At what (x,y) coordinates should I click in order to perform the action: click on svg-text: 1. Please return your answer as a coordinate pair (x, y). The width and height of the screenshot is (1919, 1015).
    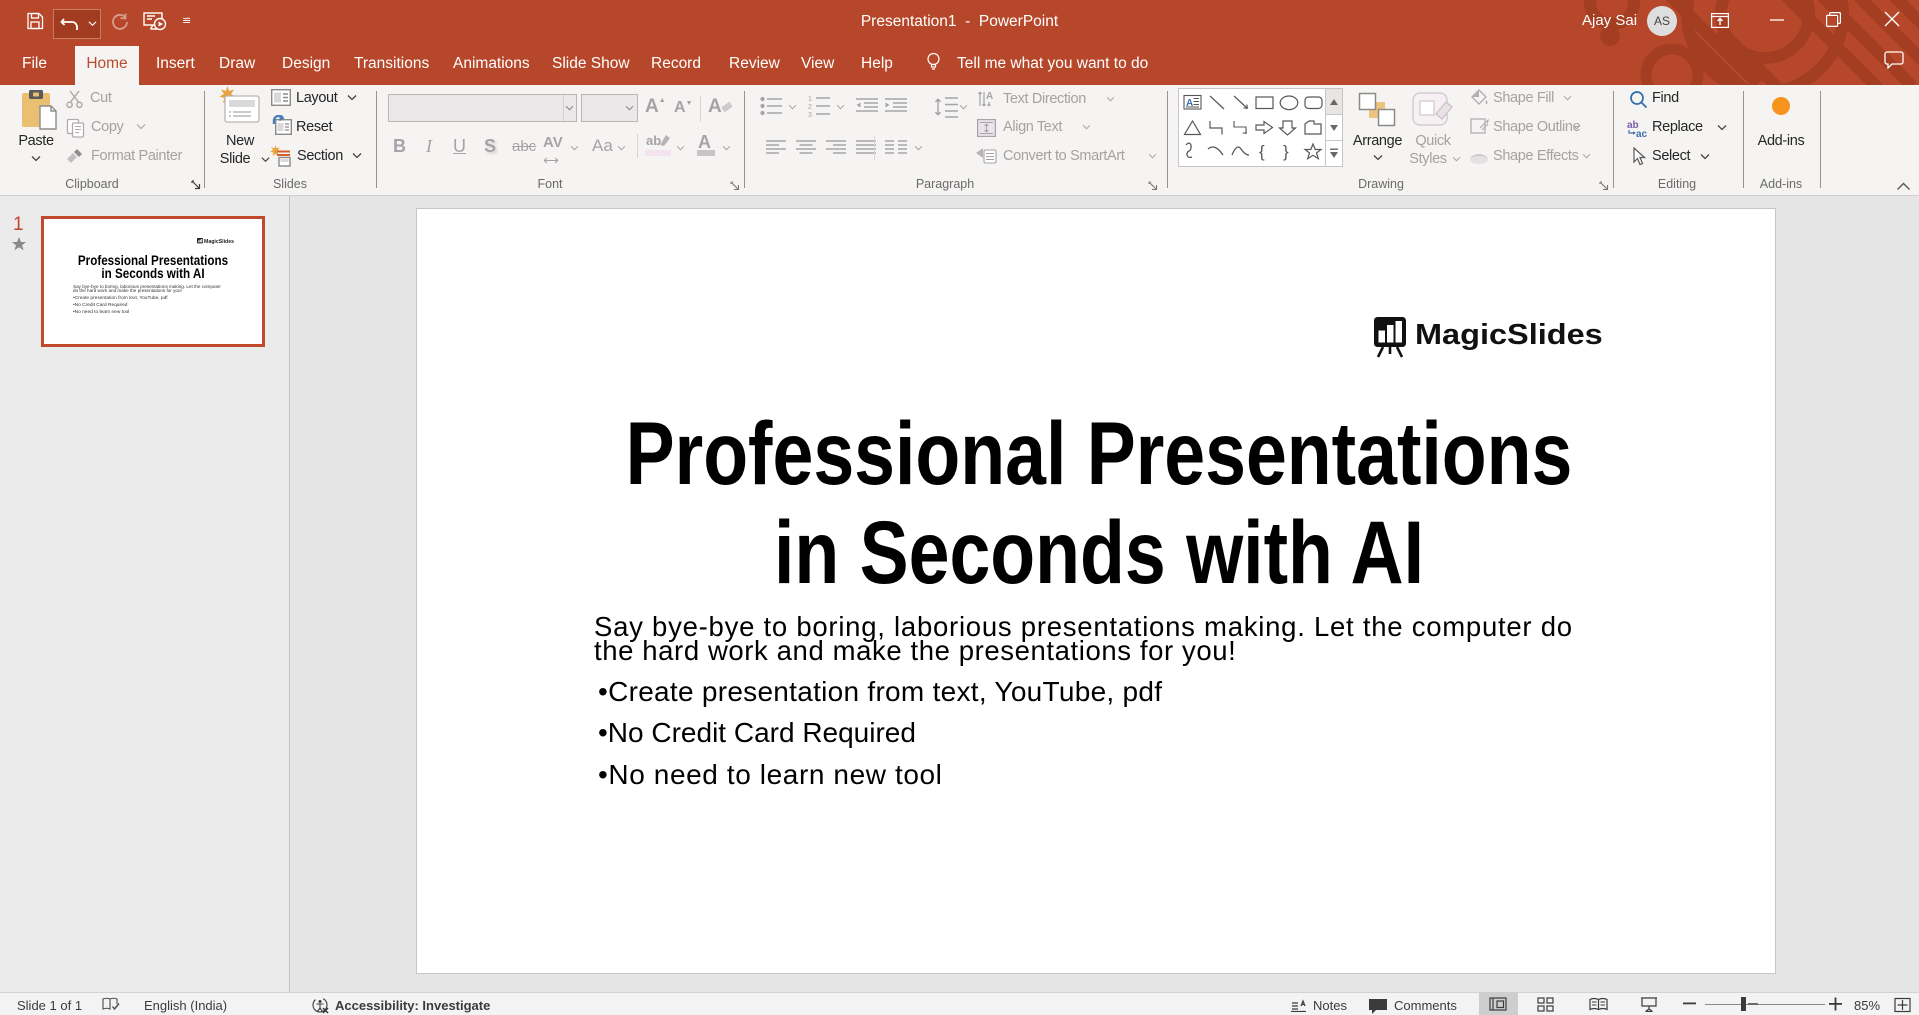
    Looking at the image, I should click on (810, 99).